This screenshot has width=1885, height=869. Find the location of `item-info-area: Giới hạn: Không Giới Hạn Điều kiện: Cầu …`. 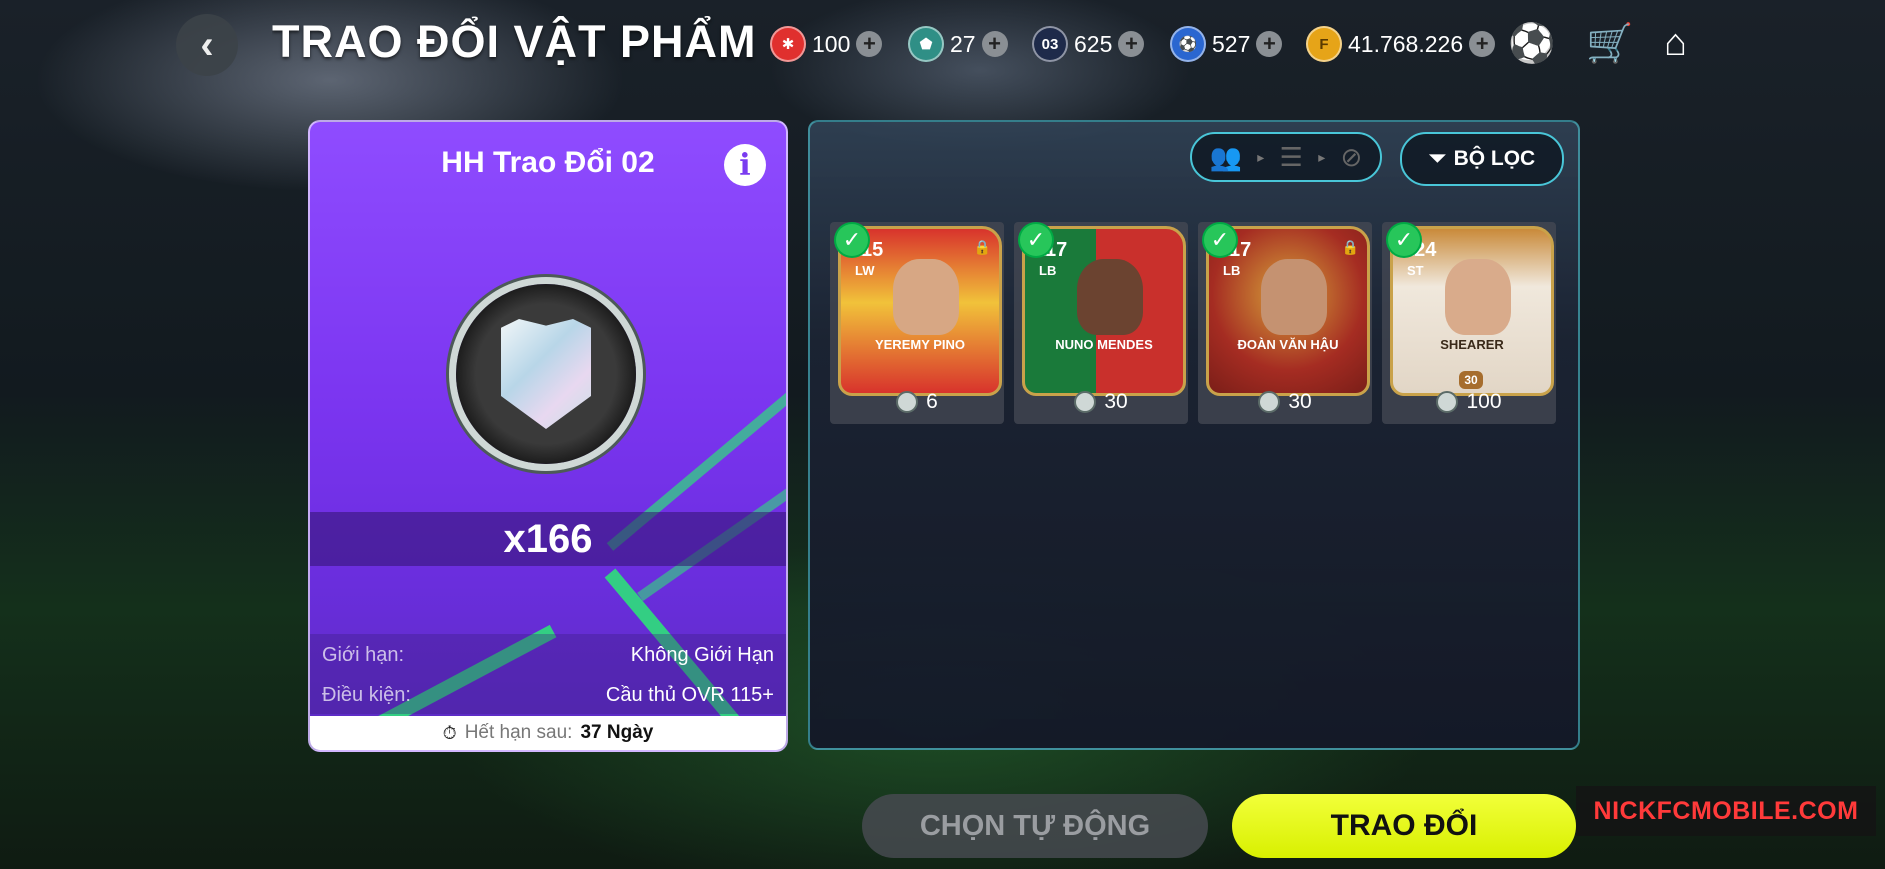

item-info-area: Giới hạn: Không Giới Hạn Điều kiện: Cầu … is located at coordinates (548, 674).